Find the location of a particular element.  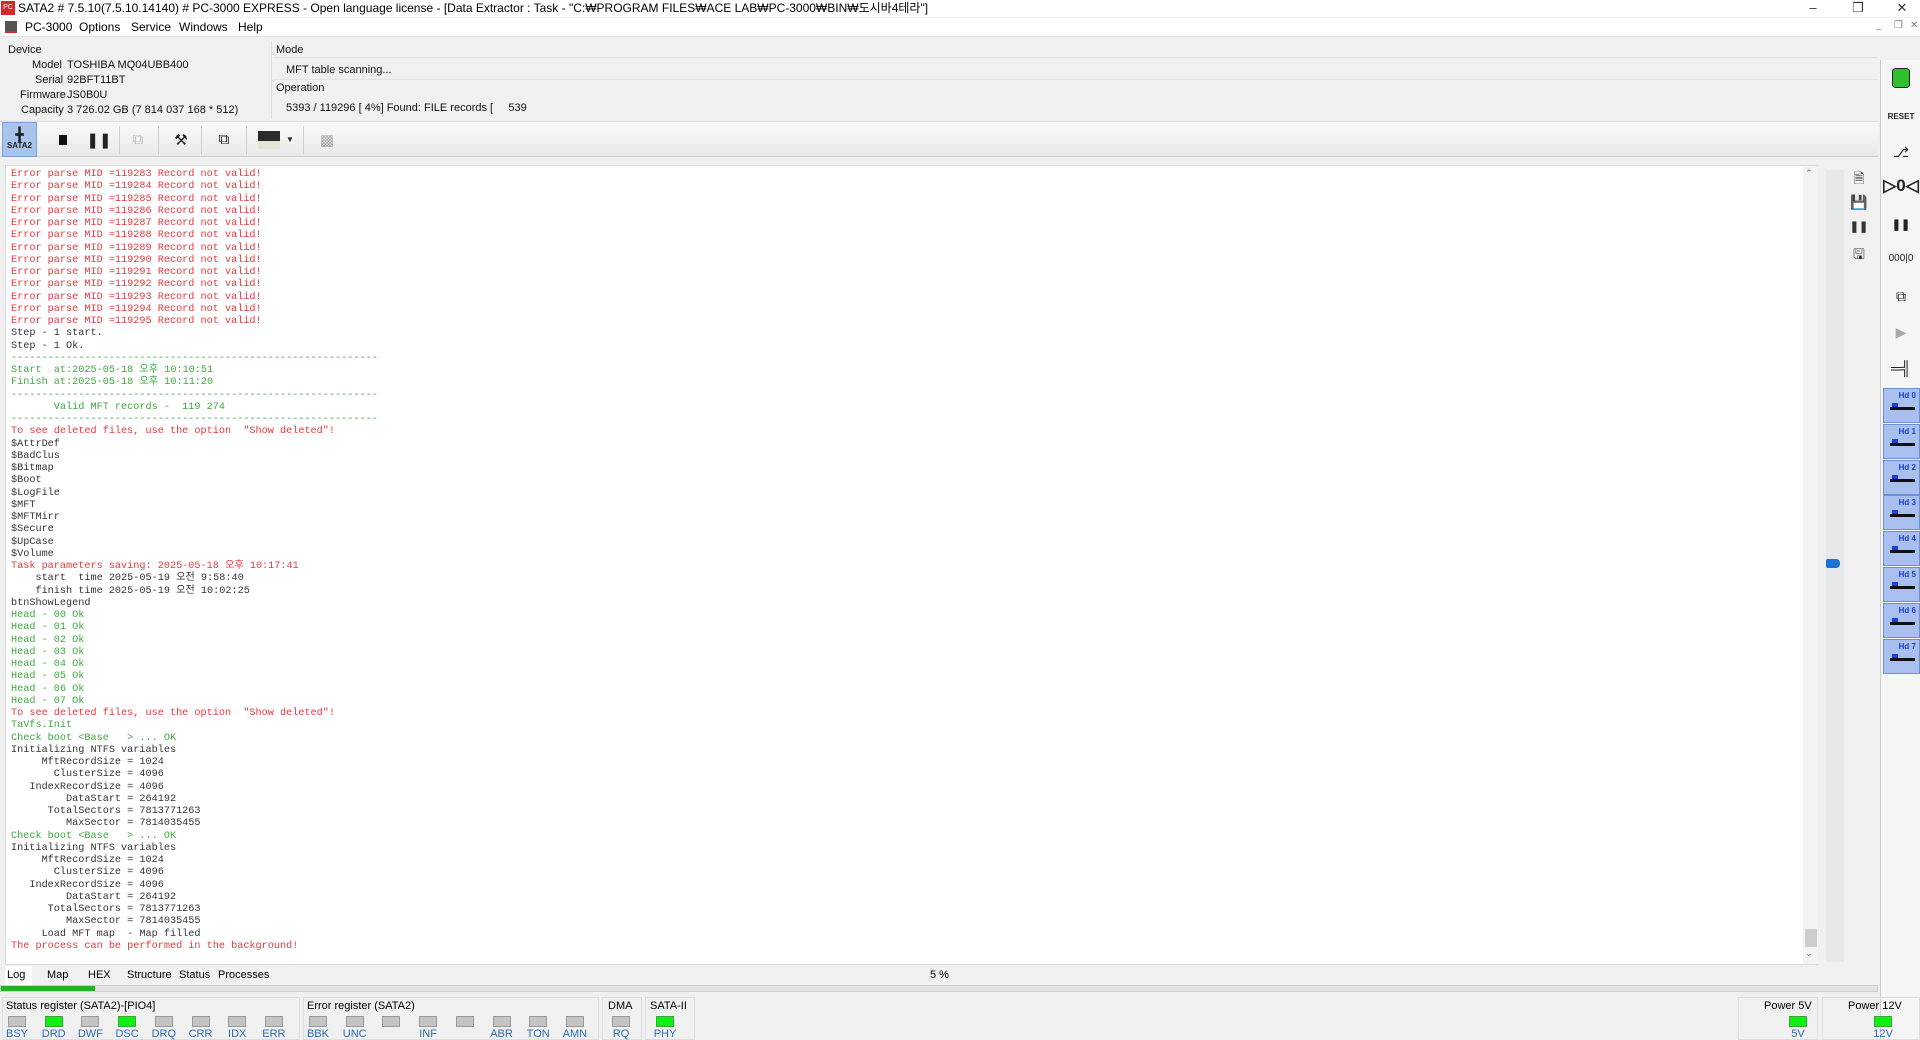

head-button-5: Hd 5 is located at coordinates (1901, 584).